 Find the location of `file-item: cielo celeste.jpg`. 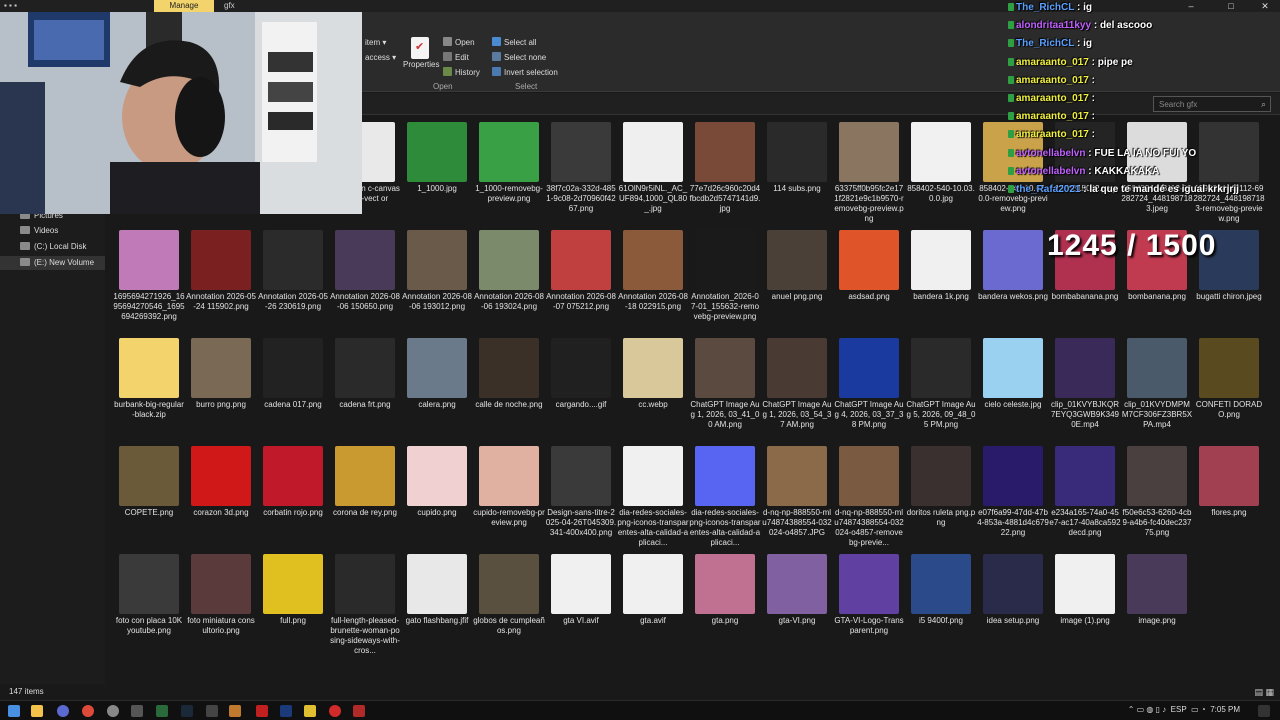

file-item: cielo celeste.jpg is located at coordinates (1013, 389).